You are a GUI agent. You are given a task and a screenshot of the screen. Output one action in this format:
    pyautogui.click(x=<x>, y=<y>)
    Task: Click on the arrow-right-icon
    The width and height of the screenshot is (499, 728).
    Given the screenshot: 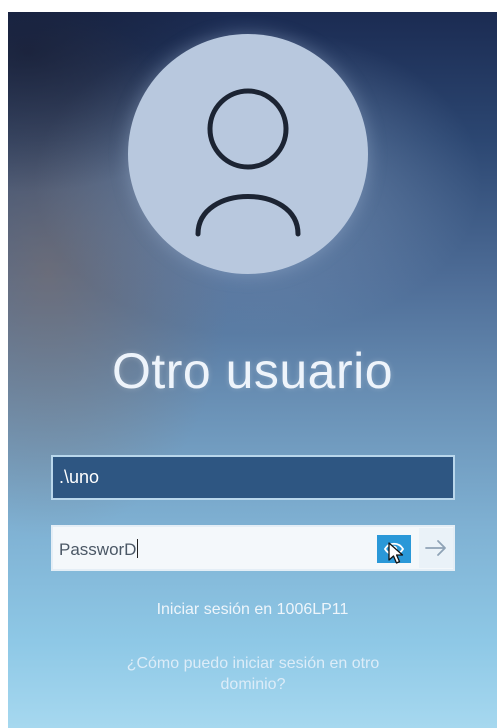 What is the action you would take?
    pyautogui.click(x=435, y=548)
    